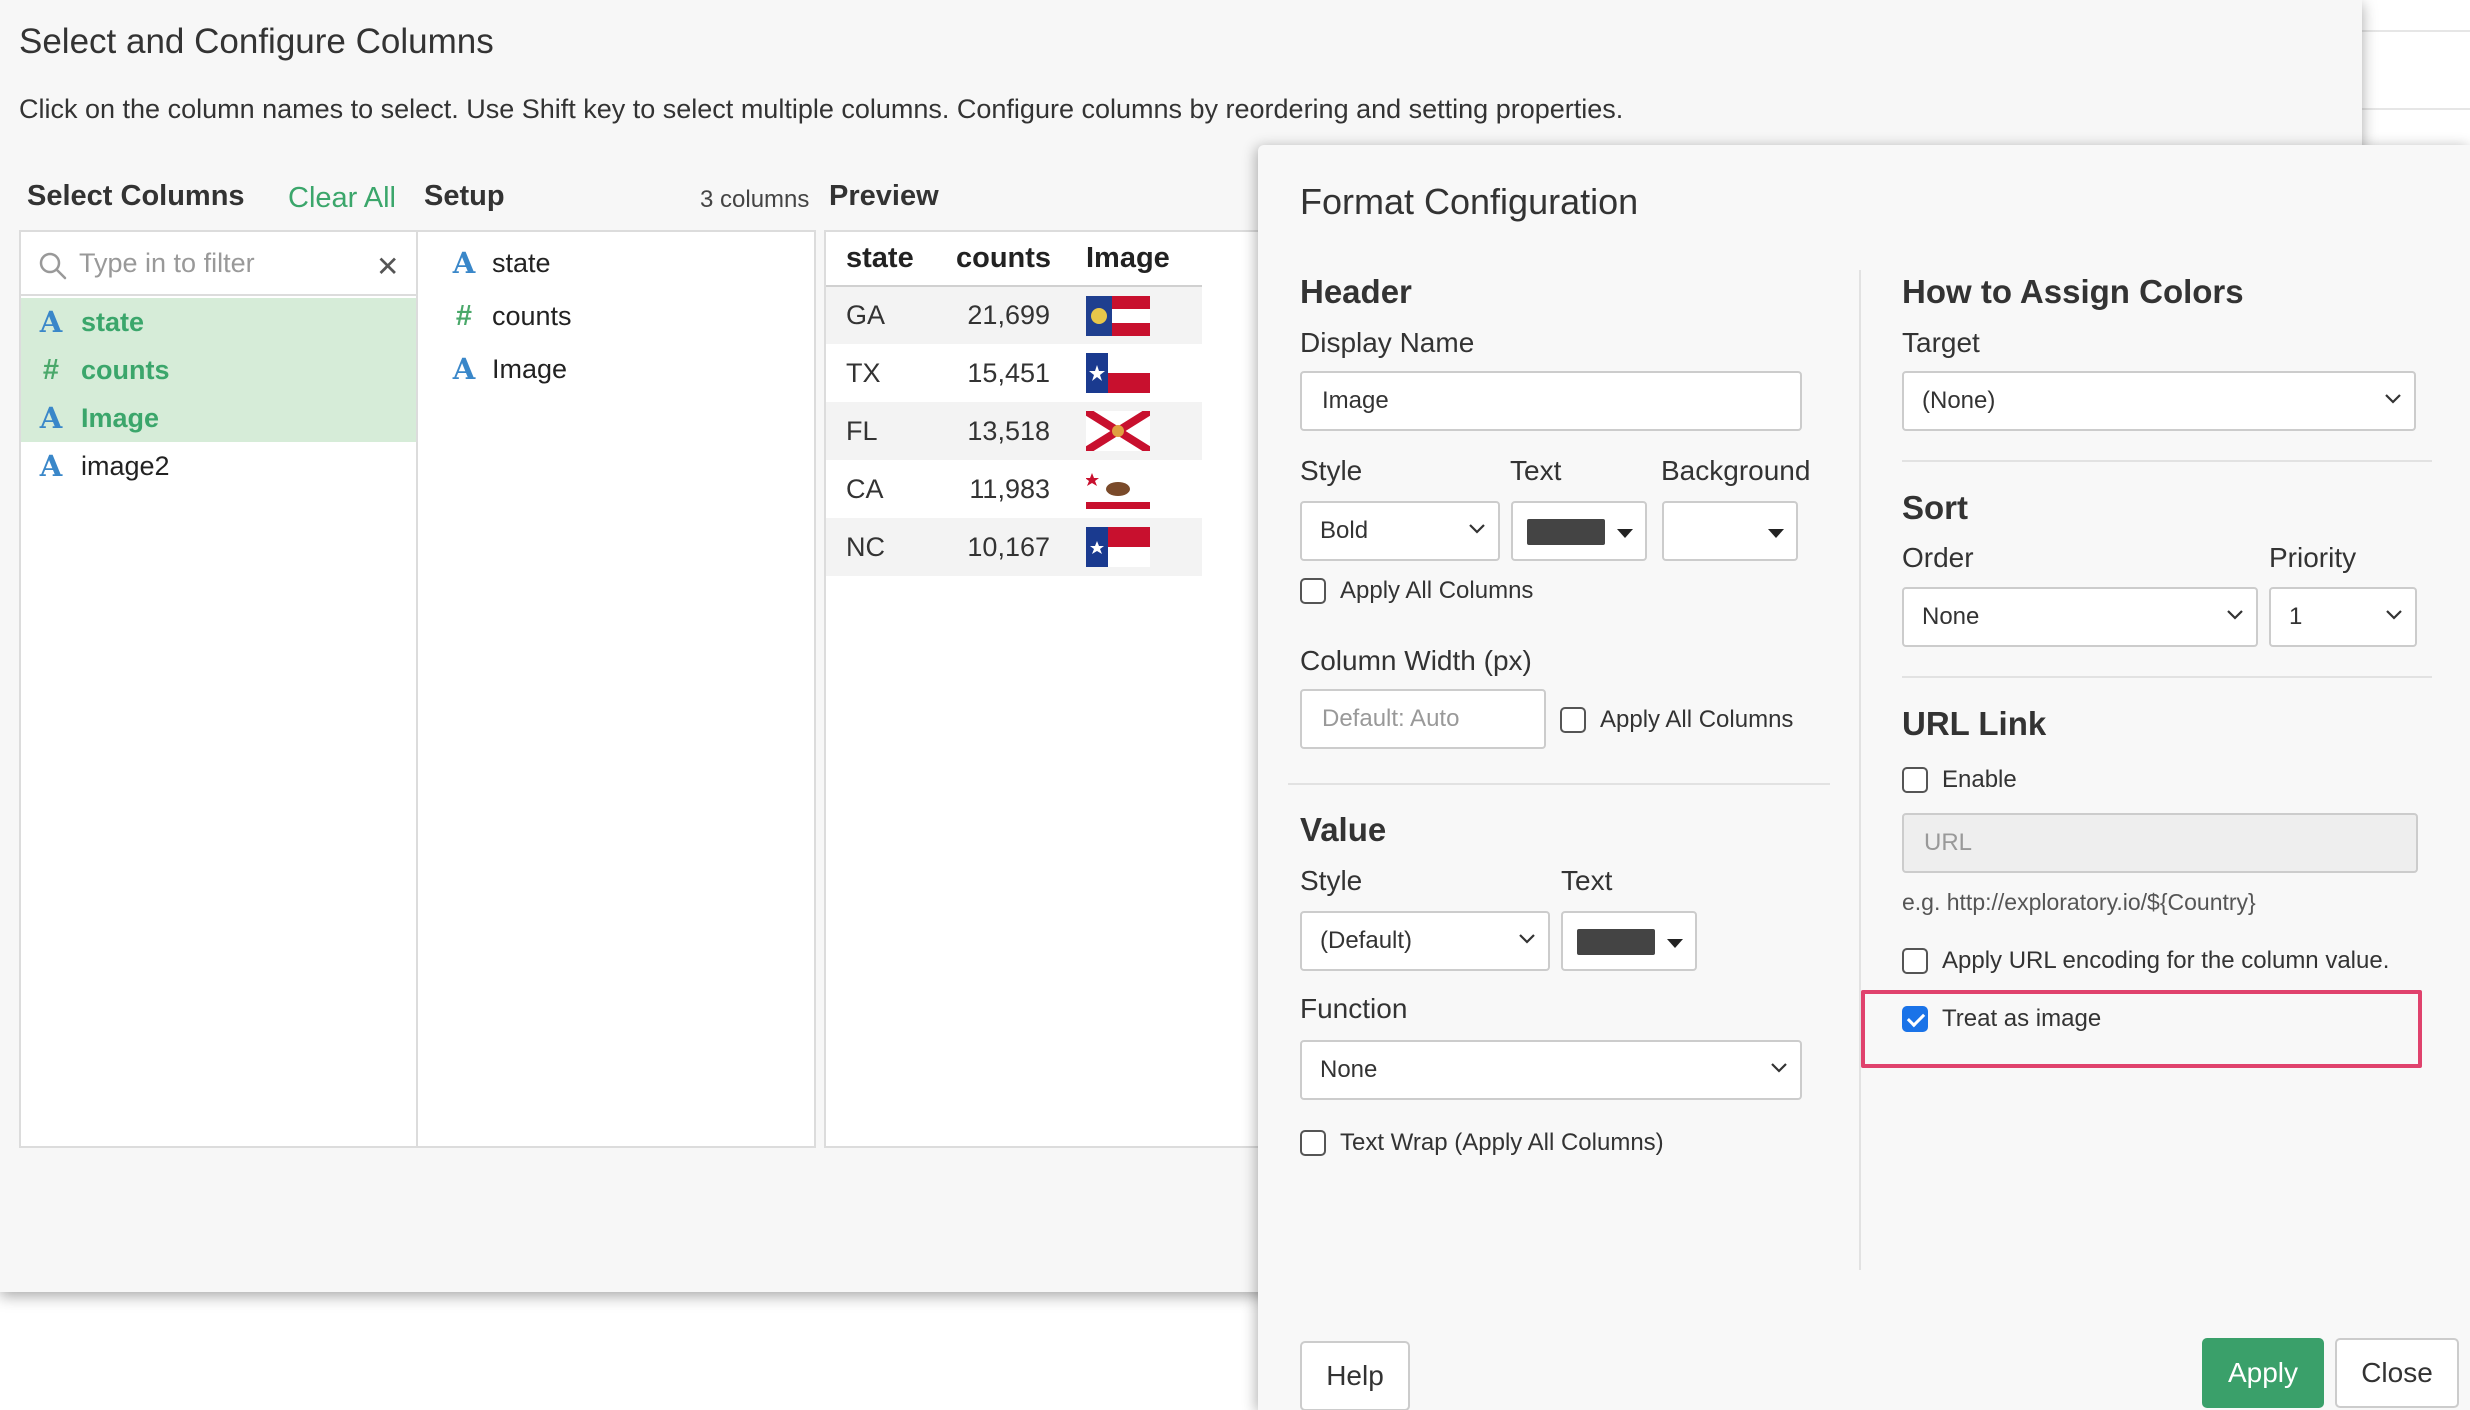 The height and width of the screenshot is (1410, 2470). I want to click on filter-input, so click(224, 263).